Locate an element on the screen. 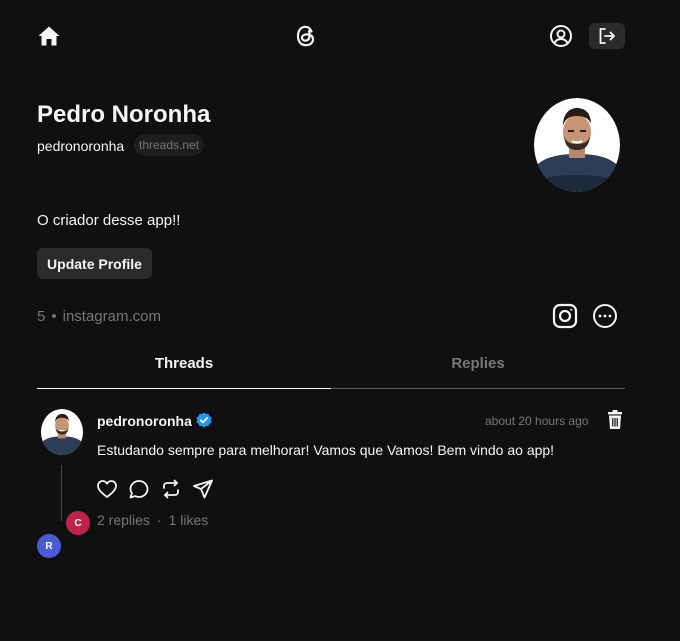  post-stats: 2 replies · 1 likes is located at coordinates (153, 520).